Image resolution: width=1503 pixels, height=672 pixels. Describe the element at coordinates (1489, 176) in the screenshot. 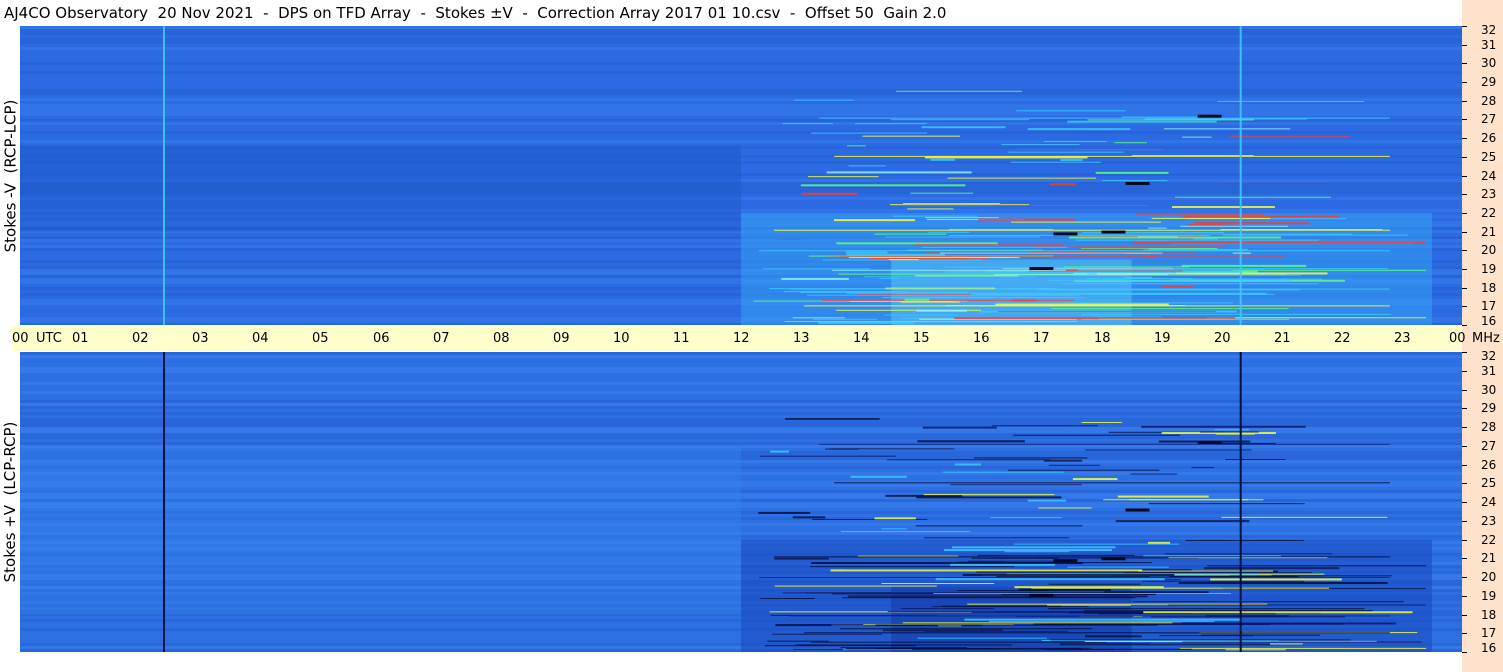

I see `mhz-tick-label: 24` at that location.